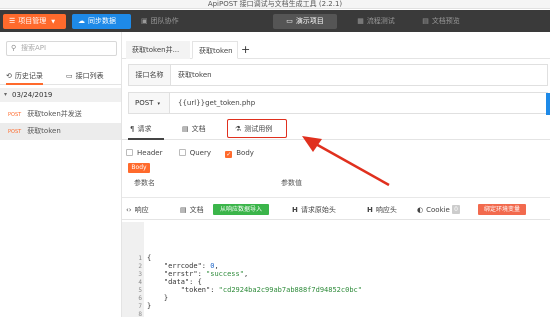 The image size is (550, 317). What do you see at coordinates (140, 306) in the screenshot?
I see `line-number: 7` at bounding box center [140, 306].